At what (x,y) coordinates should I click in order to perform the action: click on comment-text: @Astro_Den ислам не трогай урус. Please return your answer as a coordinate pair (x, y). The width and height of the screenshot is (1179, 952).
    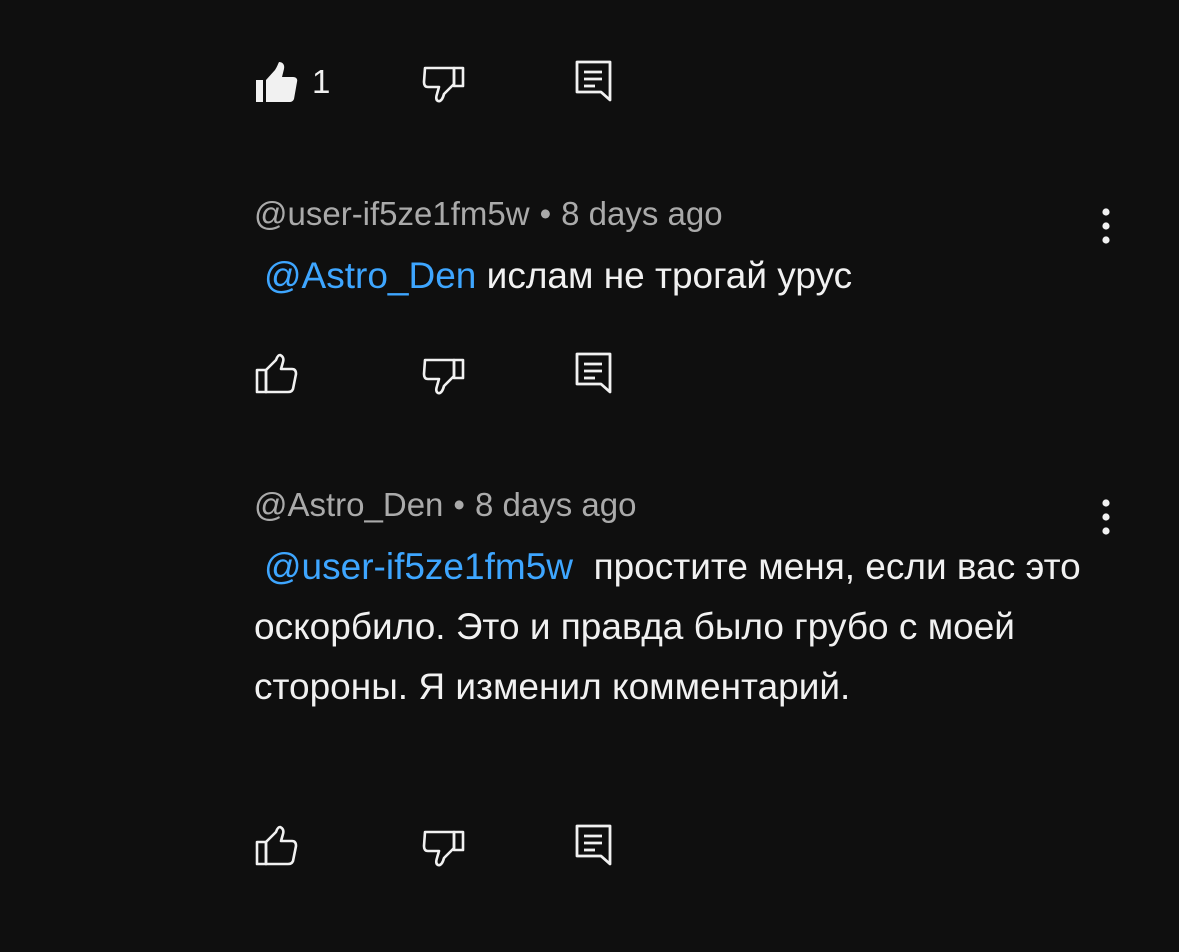
    Looking at the image, I should click on (674, 276).